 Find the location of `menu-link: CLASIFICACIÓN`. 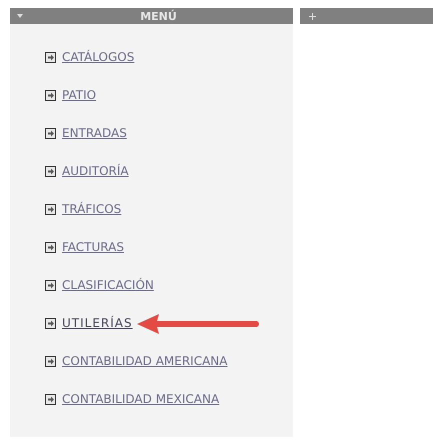

menu-link: CLASIFICACIÓN is located at coordinates (108, 285).